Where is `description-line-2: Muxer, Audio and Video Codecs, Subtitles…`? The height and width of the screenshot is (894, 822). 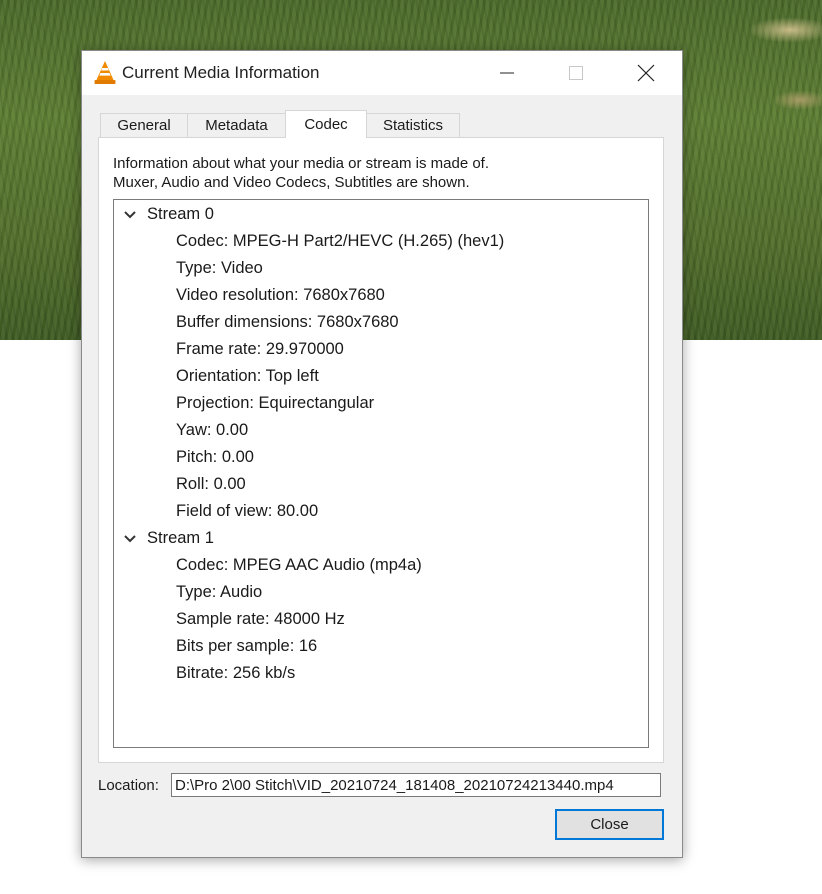 description-line-2: Muxer, Audio and Video Codecs, Subtitles… is located at coordinates (291, 182).